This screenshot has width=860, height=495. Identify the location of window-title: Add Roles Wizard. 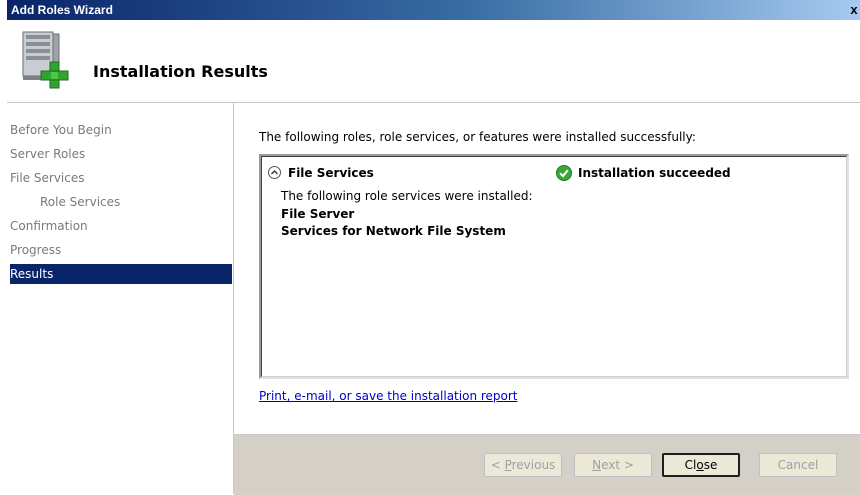
(62, 10).